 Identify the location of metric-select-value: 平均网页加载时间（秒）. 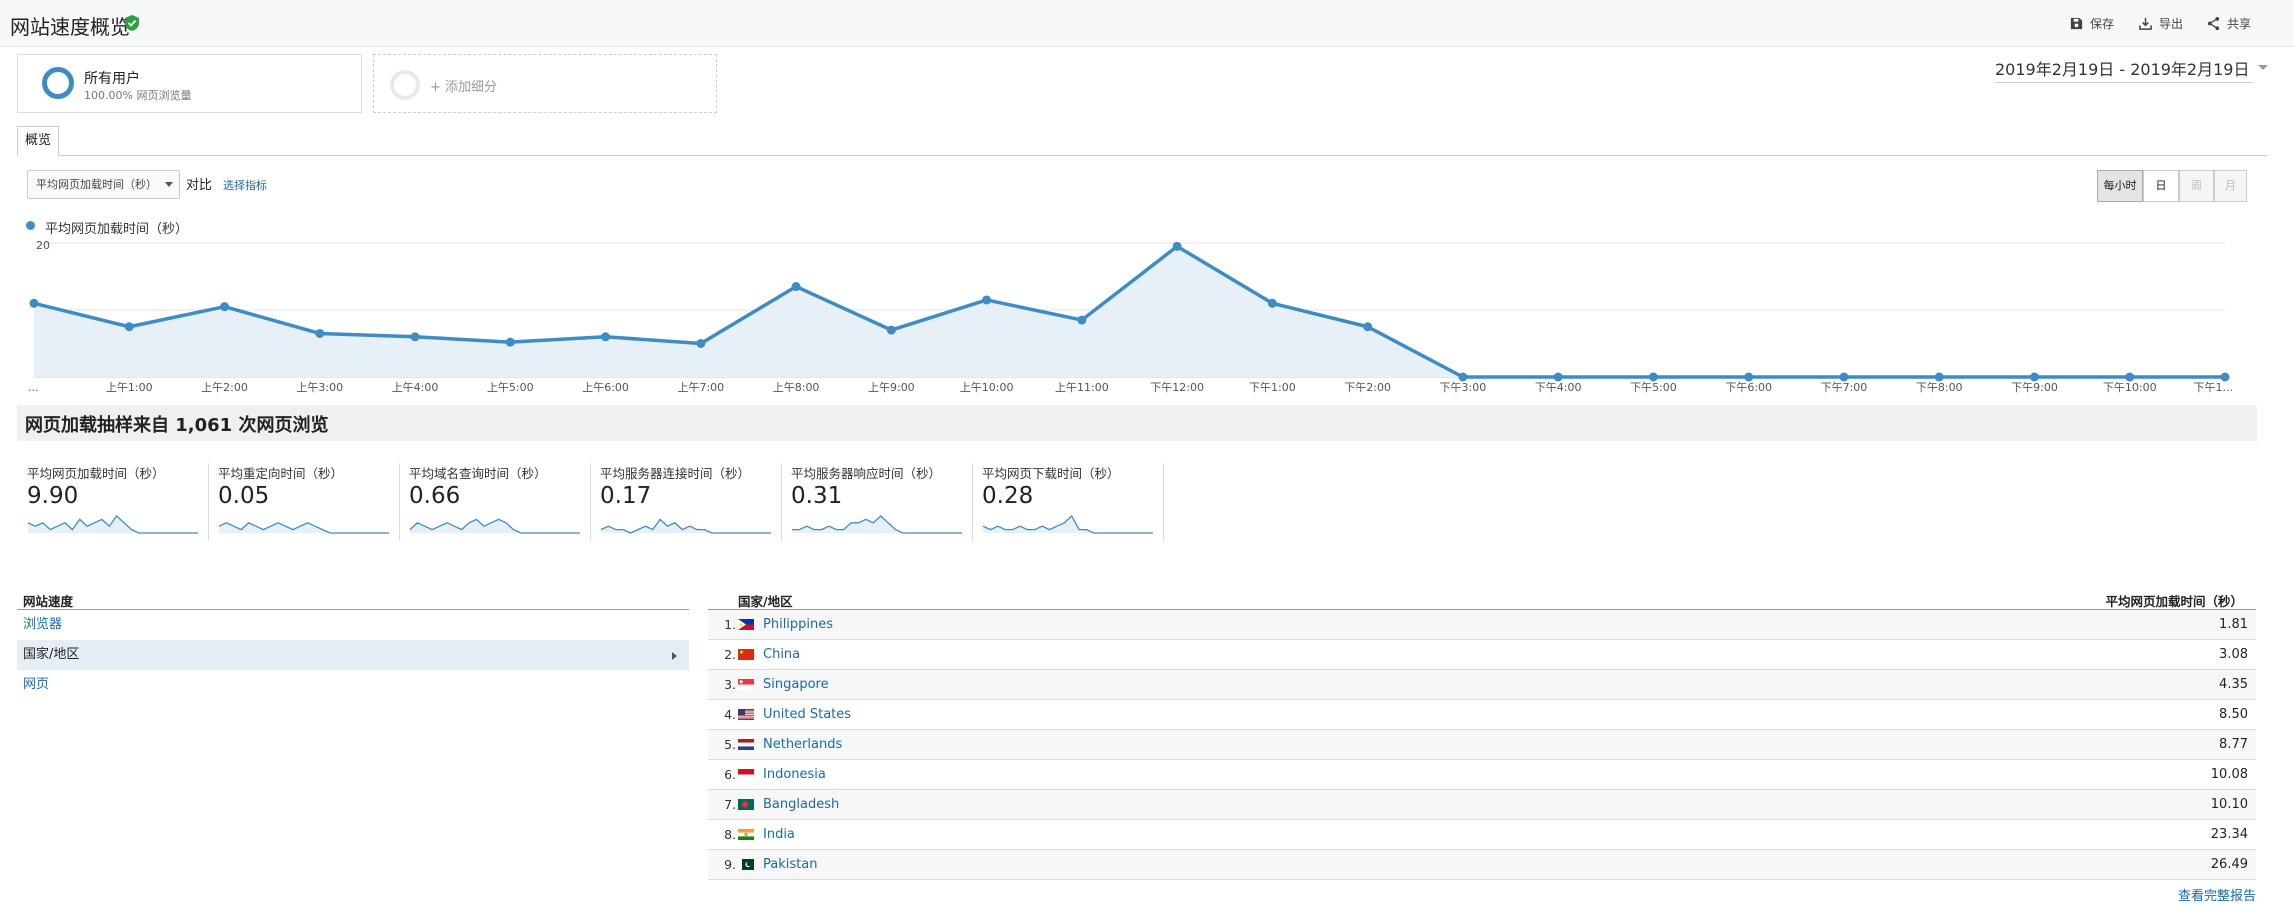
(96, 184).